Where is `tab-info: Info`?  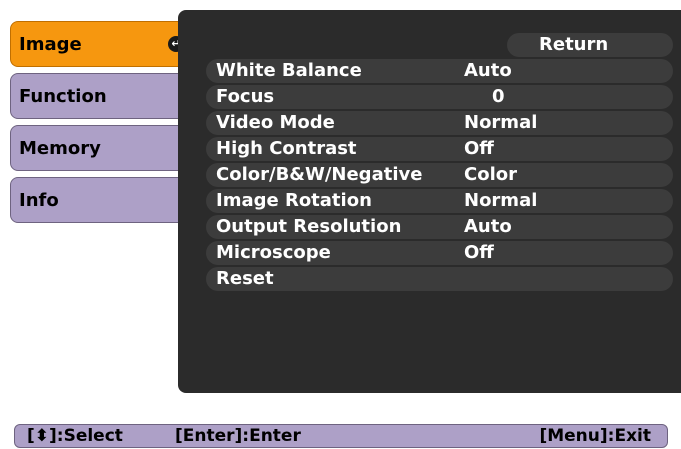
tab-info: Info is located at coordinates (99, 200).